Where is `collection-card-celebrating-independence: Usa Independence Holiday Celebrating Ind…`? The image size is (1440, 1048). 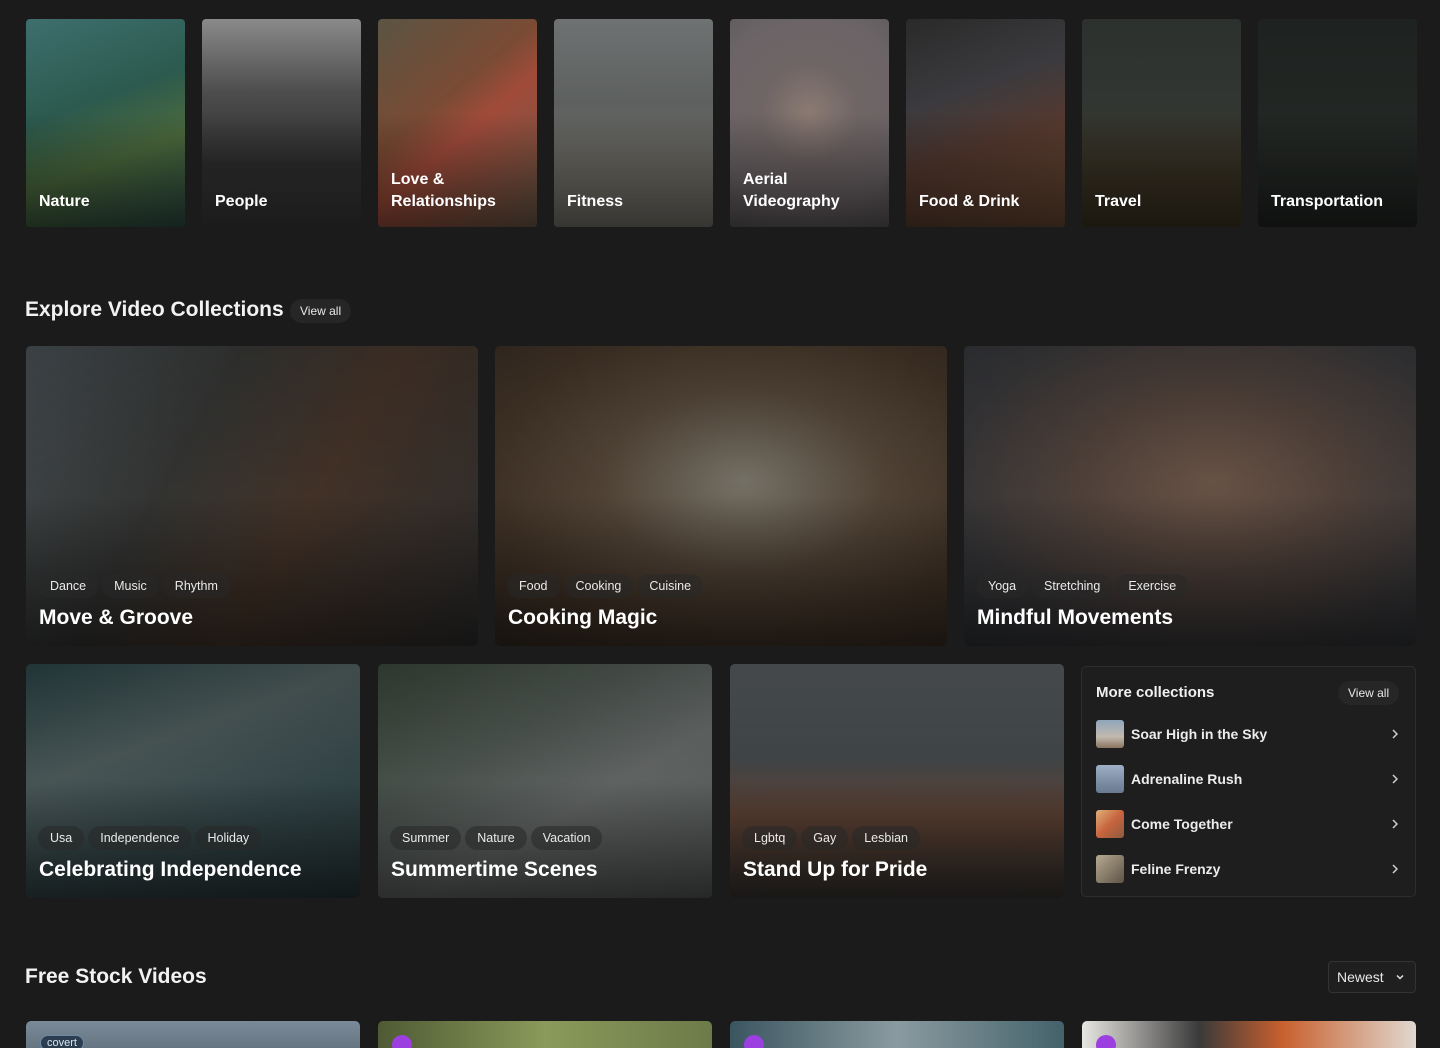 collection-card-celebrating-independence: Usa Independence Holiday Celebrating Ind… is located at coordinates (193, 781).